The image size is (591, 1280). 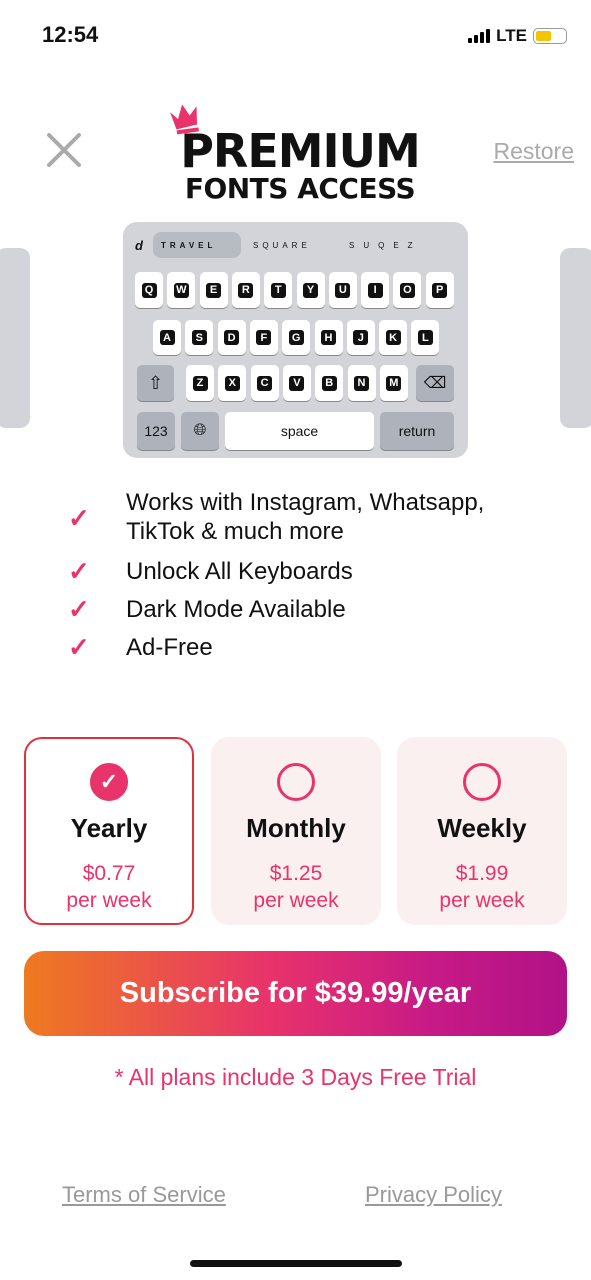 I want to click on terms-link: Terms of Service, so click(x=144, y=1195).